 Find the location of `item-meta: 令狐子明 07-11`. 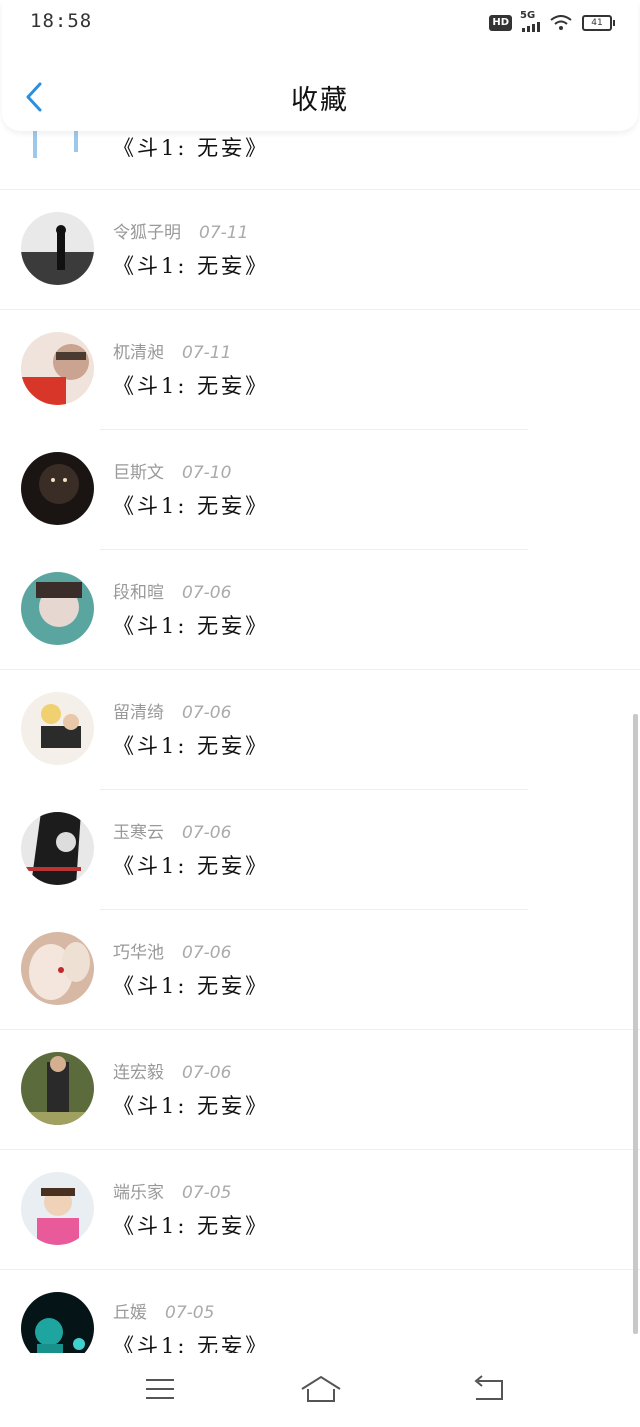

item-meta: 令狐子明 07-11 is located at coordinates (180, 230).